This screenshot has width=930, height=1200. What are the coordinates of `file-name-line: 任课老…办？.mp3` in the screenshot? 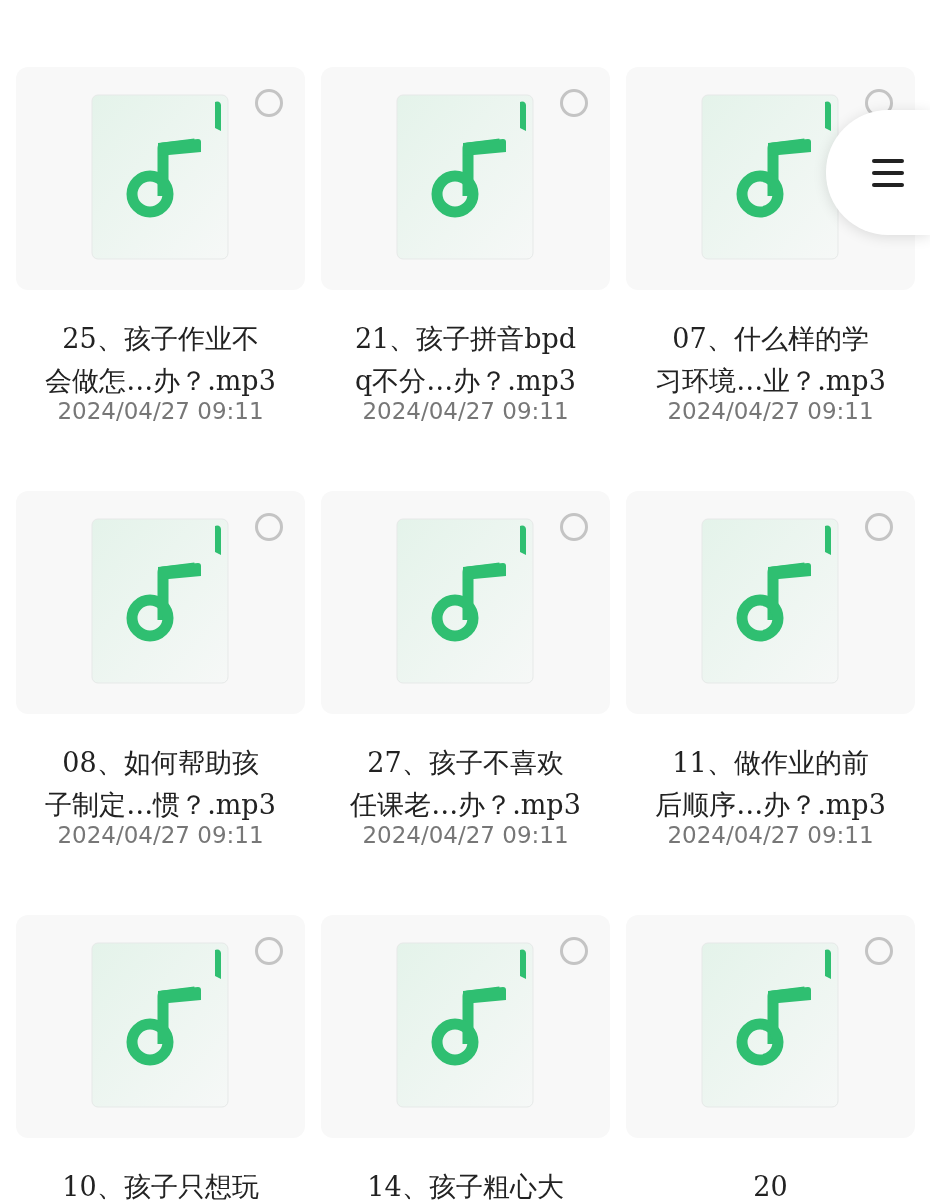 It's located at (465, 805).